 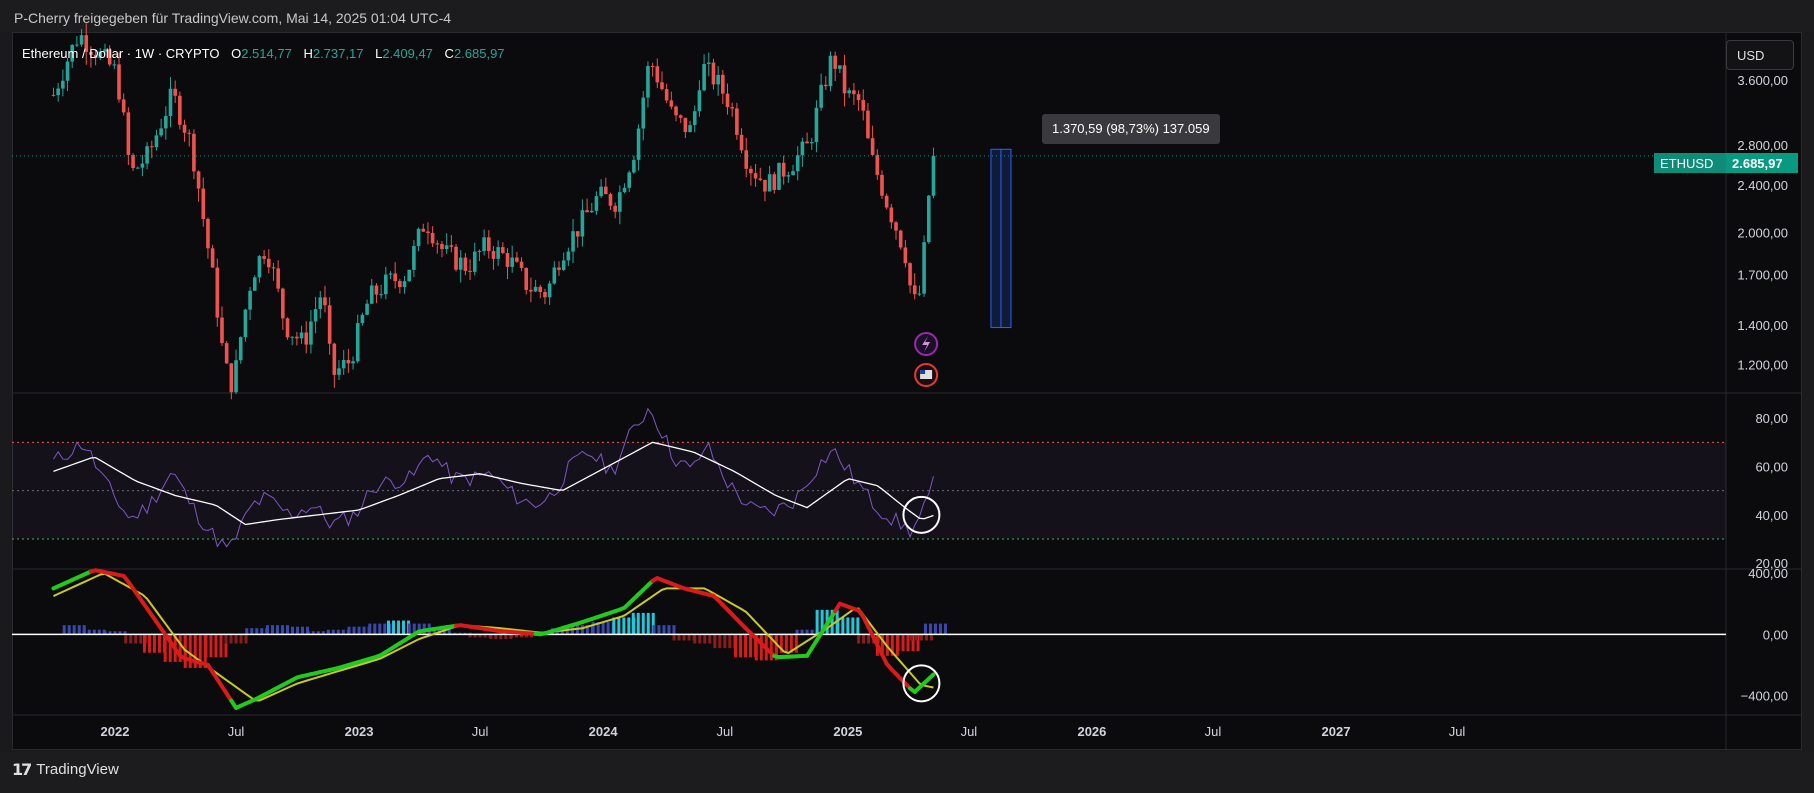 I want to click on measure-tooltip: 1.370,59 (98,73%) 137.059, so click(x=1131, y=129).